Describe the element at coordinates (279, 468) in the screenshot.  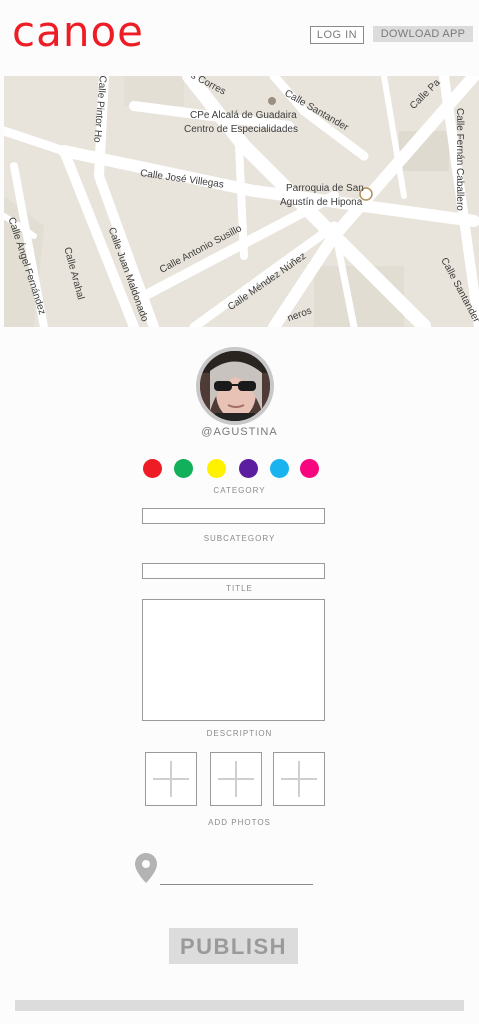
I see `category-blue-dot` at that location.